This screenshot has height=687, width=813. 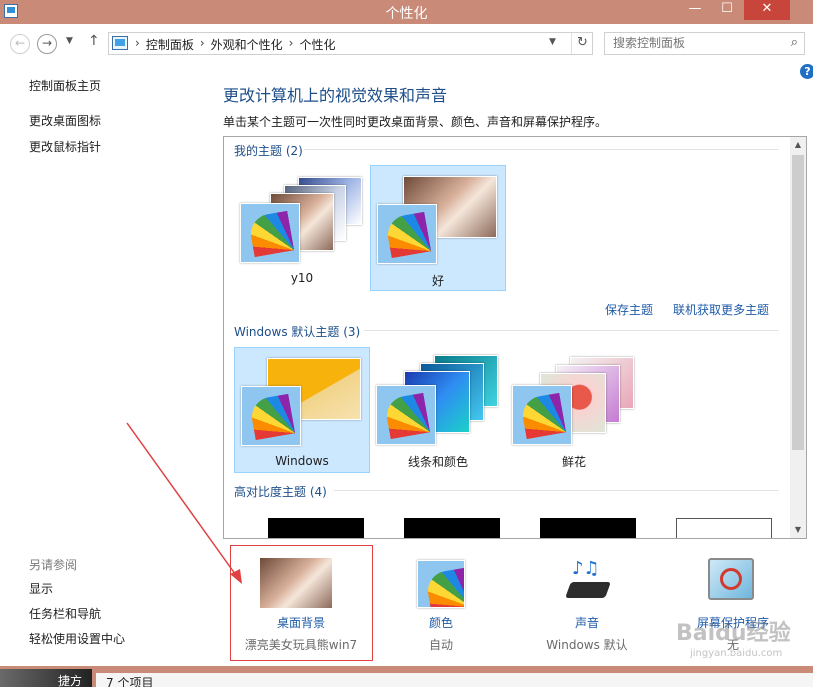 I want to click on group-title-high-contrast: 高对比度主题 (4), so click(x=280, y=492).